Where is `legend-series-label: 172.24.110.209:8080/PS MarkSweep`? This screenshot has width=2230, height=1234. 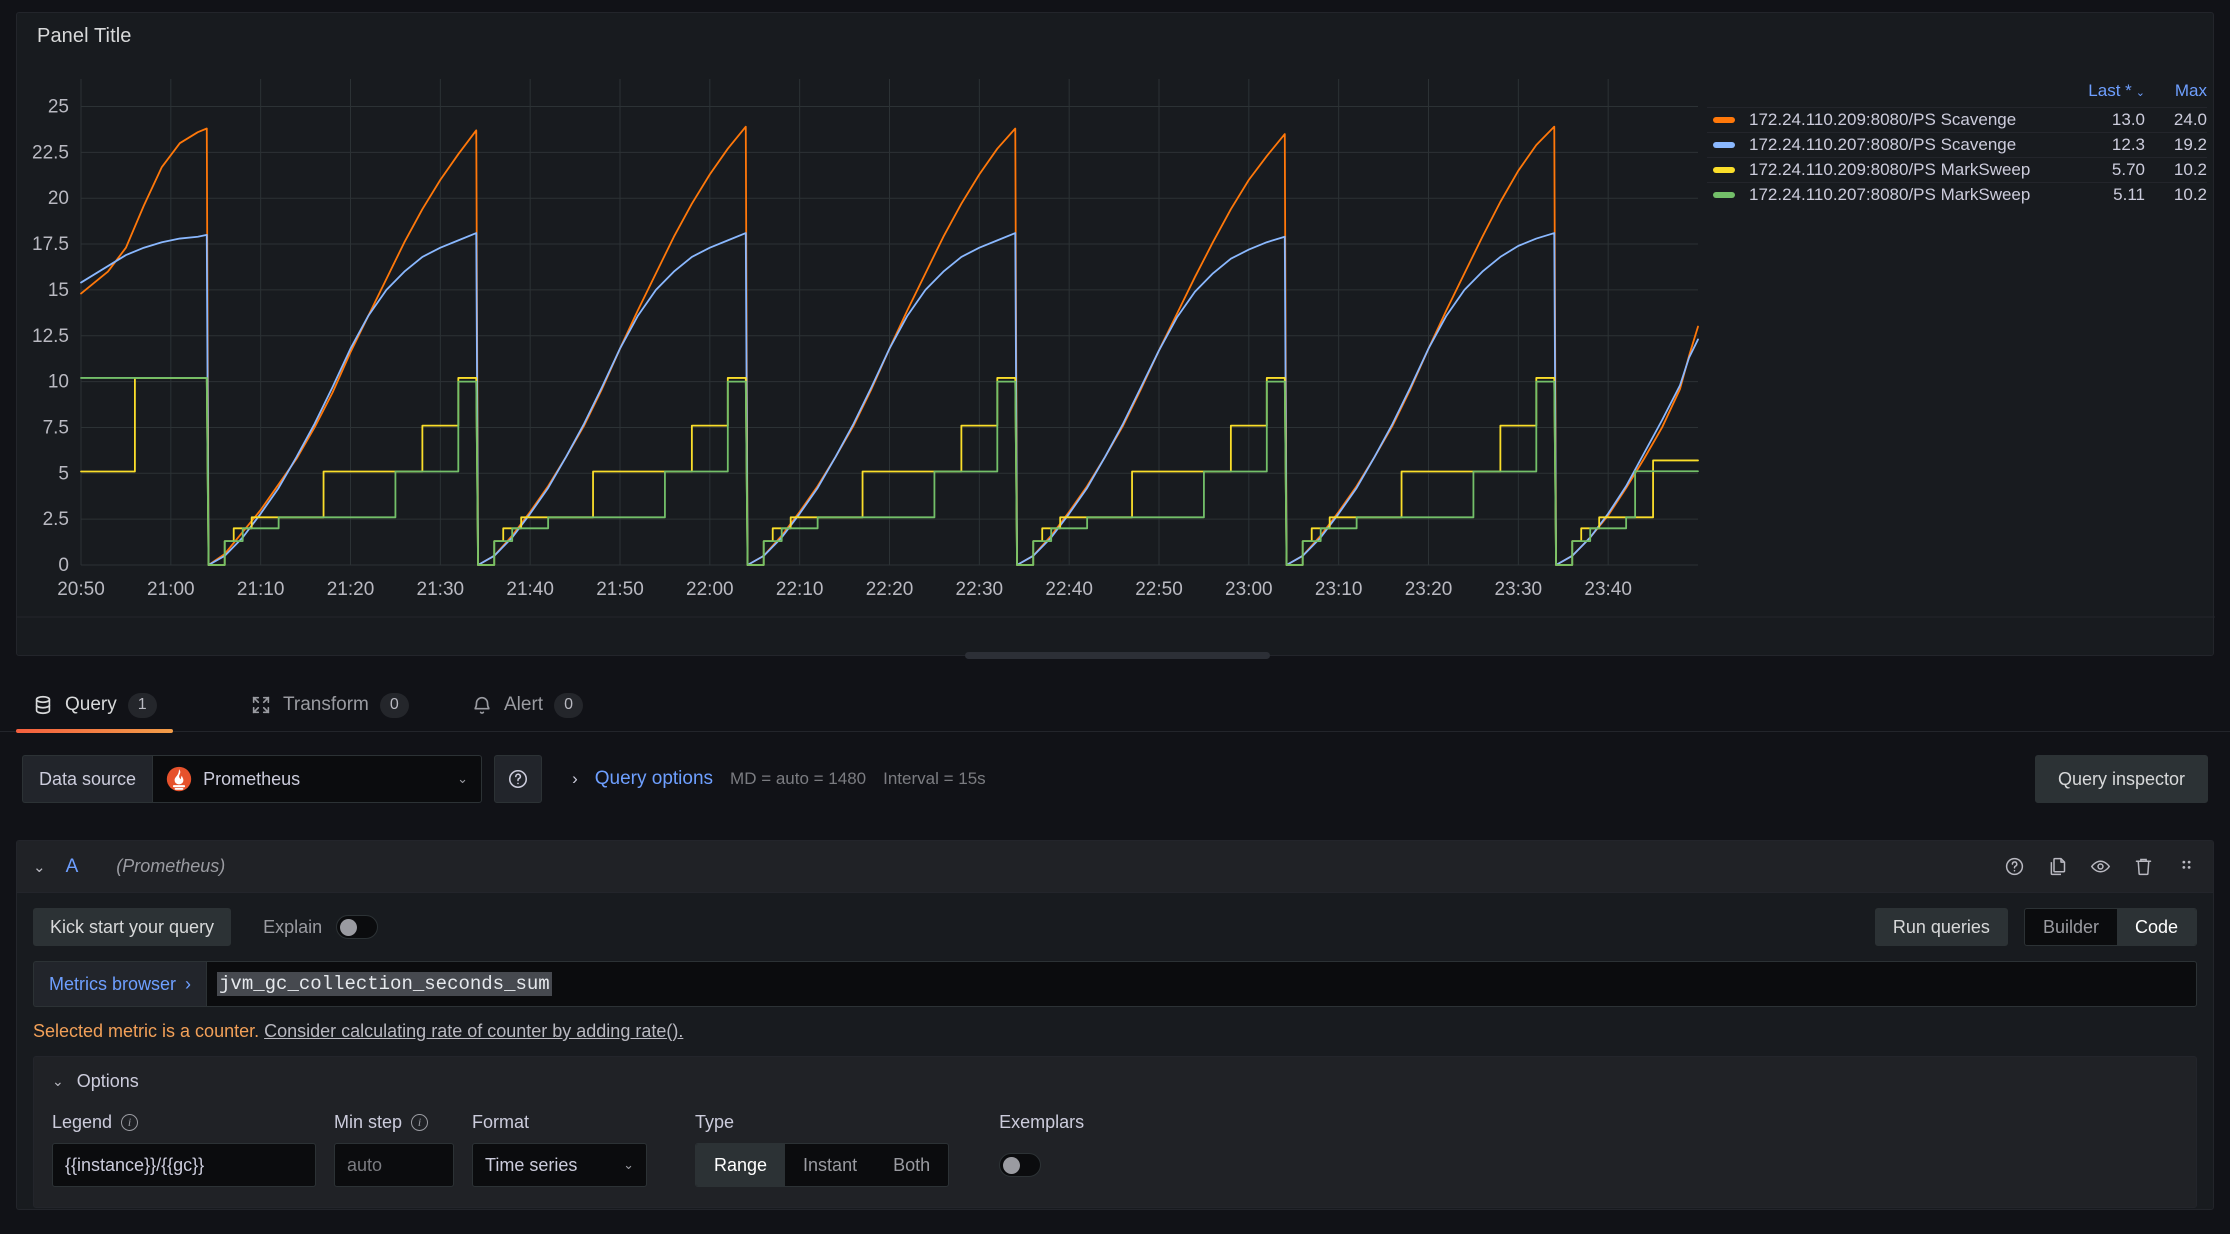
legend-series-label: 172.24.110.209:8080/PS MarkSweep is located at coordinates (1916, 170).